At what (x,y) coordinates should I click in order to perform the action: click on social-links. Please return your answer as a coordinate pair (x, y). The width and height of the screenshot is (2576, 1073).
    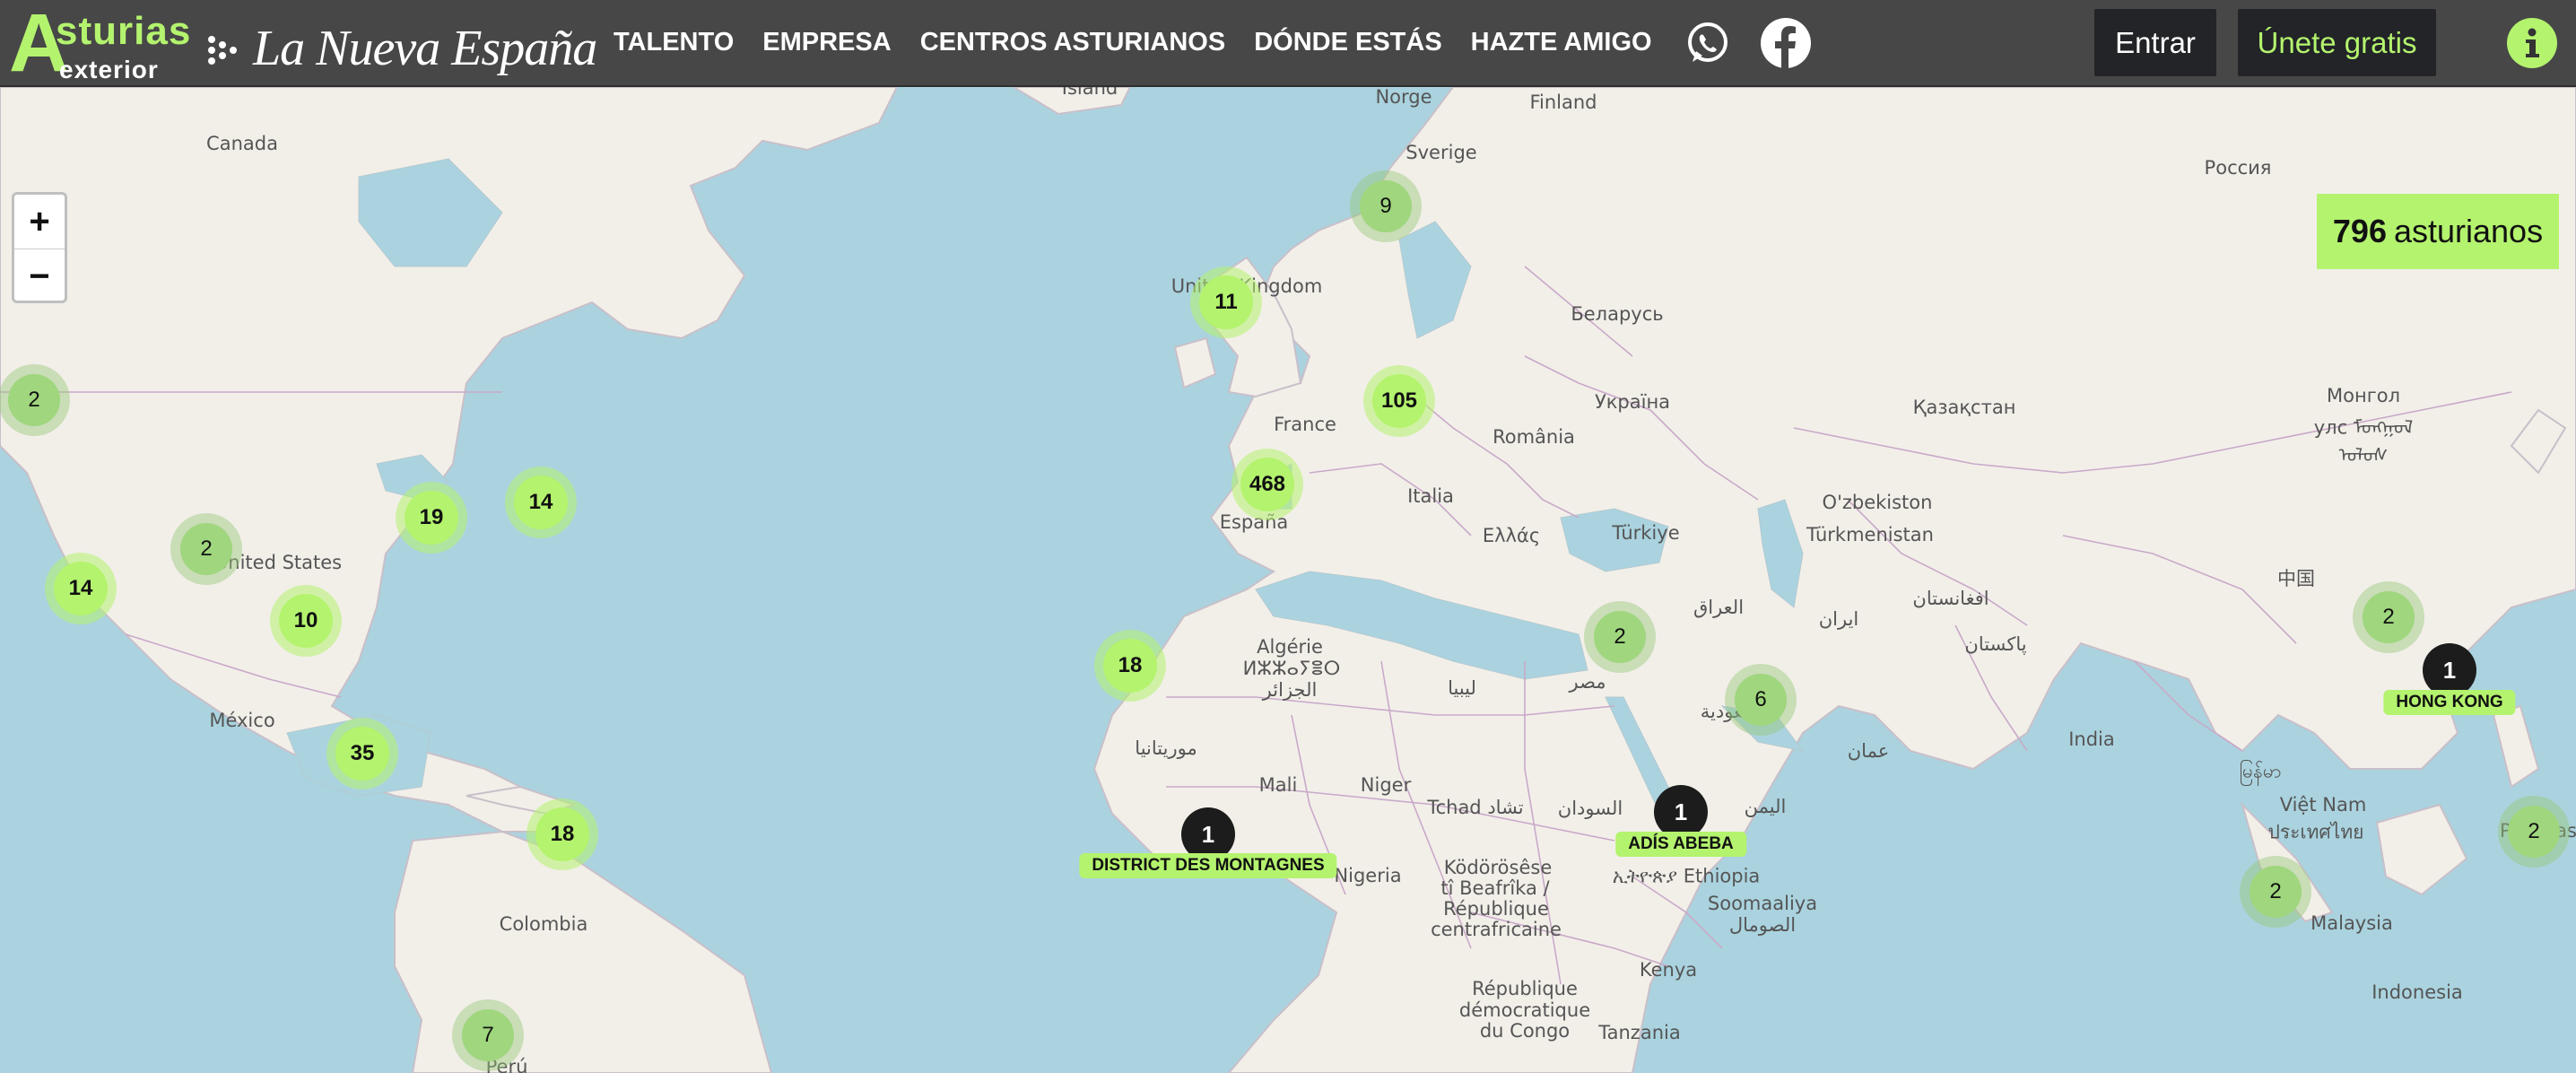
    Looking at the image, I should click on (1748, 43).